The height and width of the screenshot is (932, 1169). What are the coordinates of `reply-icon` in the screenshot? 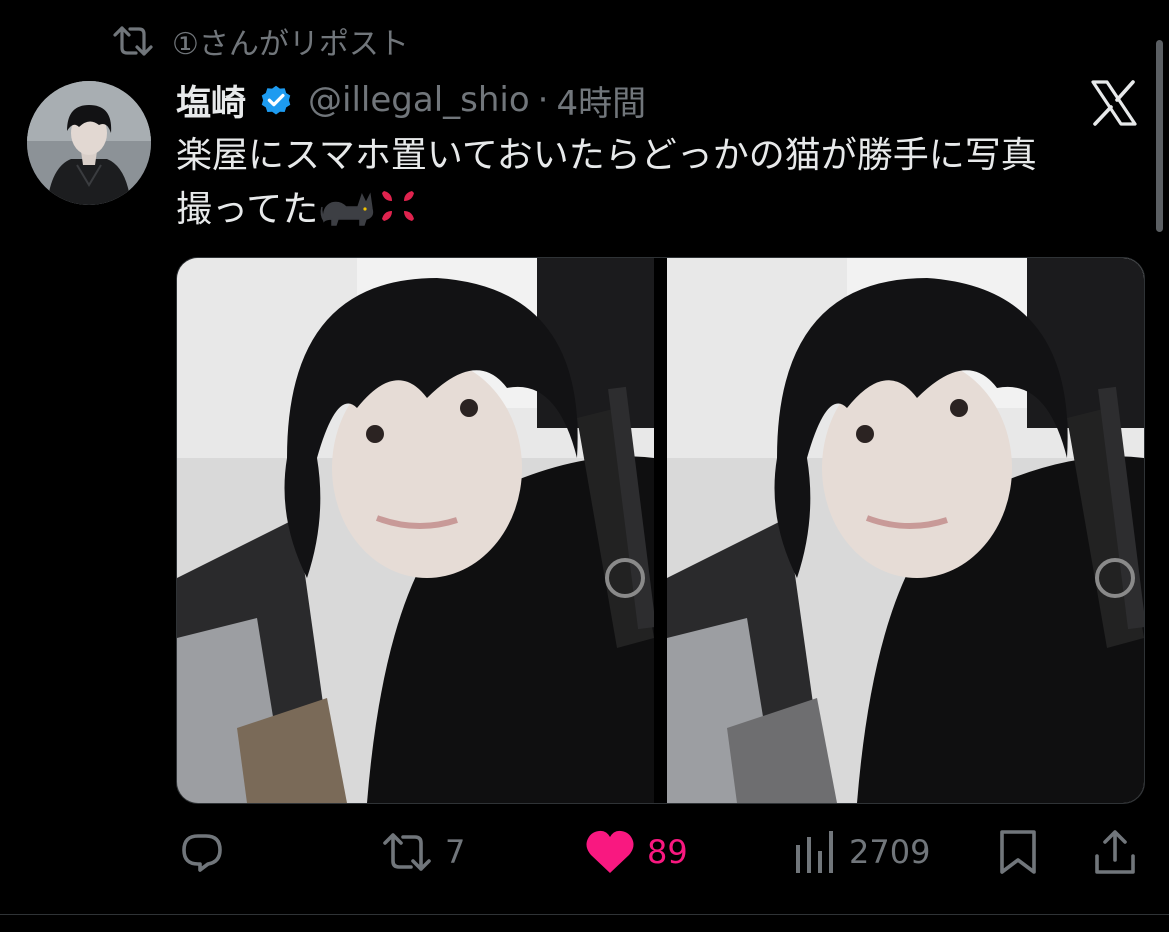 It's located at (202, 853).